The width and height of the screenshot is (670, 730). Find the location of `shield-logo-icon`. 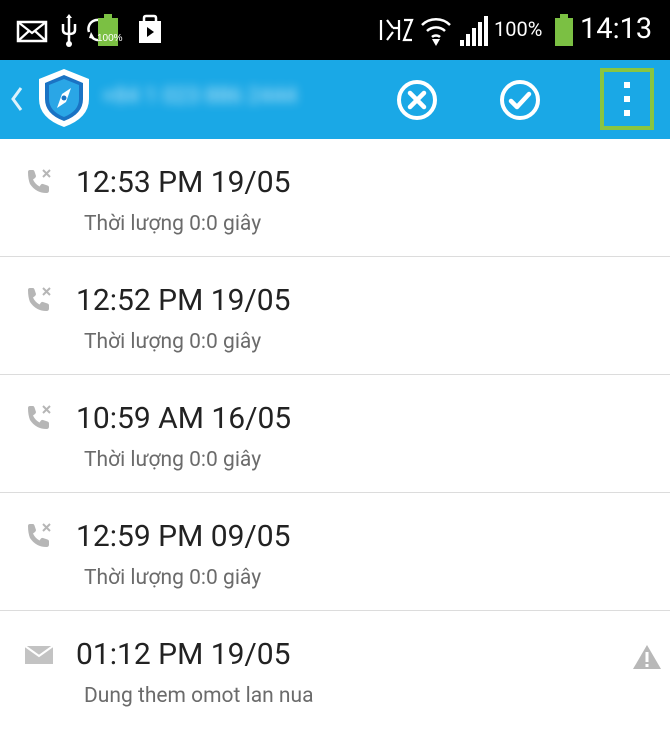

shield-logo-icon is located at coordinates (64, 98).